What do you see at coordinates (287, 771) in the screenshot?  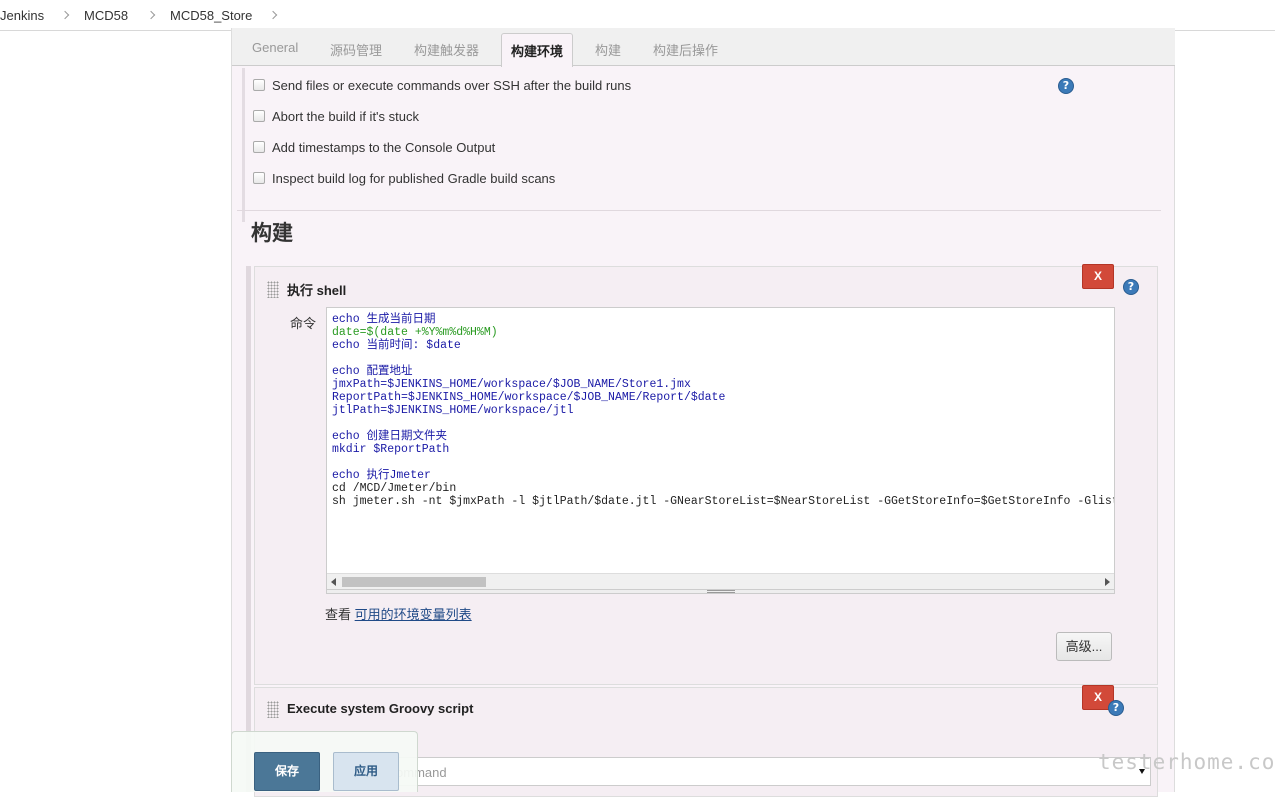 I see `save-button: 保存` at bounding box center [287, 771].